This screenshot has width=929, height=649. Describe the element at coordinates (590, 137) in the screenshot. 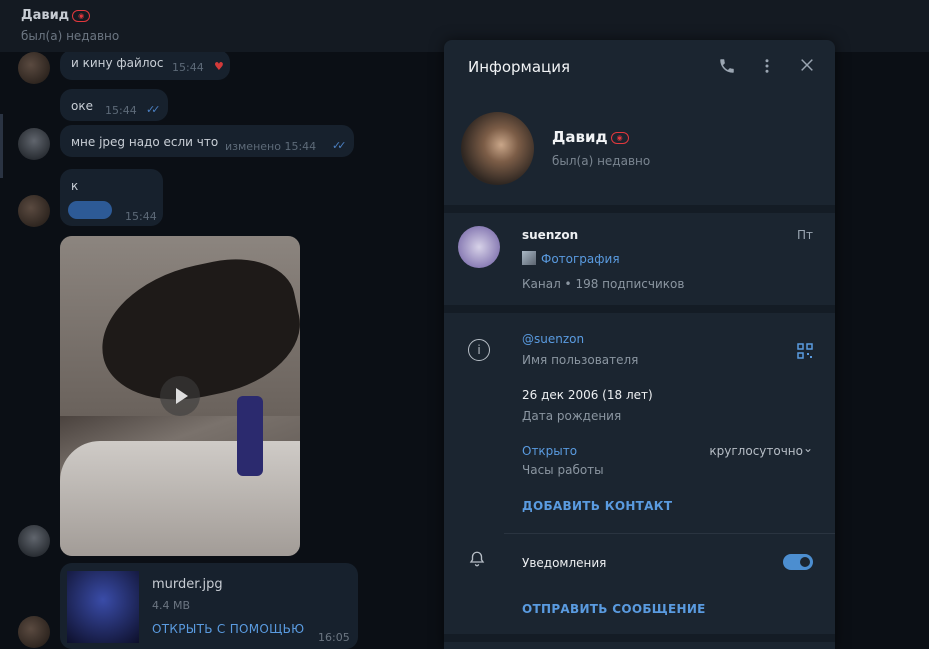

I see `profile-name: Давид ◉` at that location.